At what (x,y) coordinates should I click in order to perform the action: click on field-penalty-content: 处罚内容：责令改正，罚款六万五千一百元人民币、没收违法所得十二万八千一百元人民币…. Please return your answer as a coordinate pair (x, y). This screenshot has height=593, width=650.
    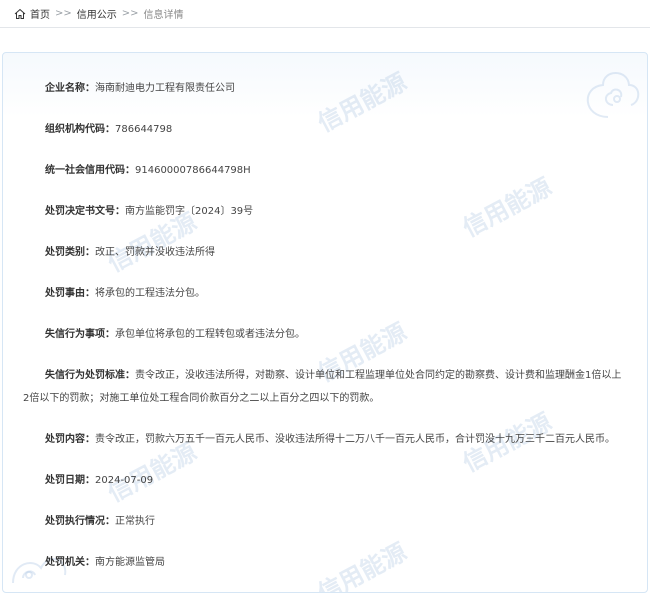
    Looking at the image, I should click on (330, 439).